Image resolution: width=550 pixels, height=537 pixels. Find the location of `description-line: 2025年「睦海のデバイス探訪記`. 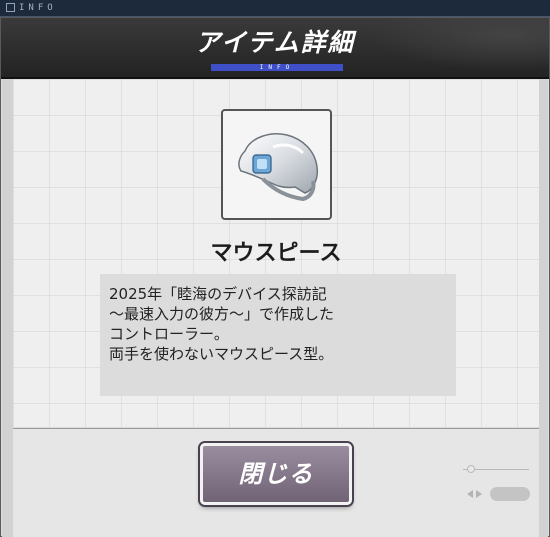

description-line: 2025年「睦海のデバイス探訪記 is located at coordinates (218, 294).